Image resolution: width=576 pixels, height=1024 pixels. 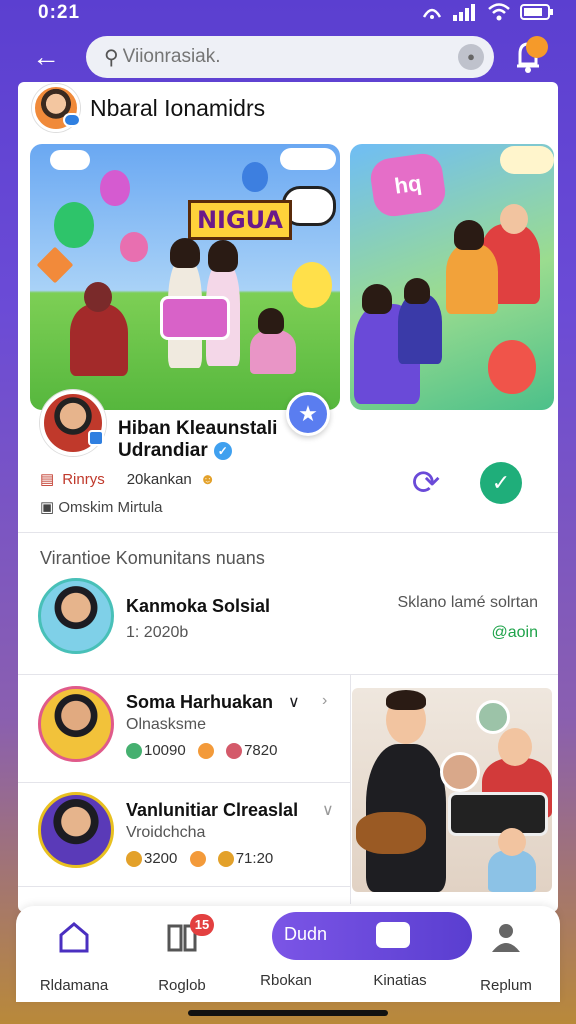 I want to click on tag-icon: ▤, so click(x=47, y=479).